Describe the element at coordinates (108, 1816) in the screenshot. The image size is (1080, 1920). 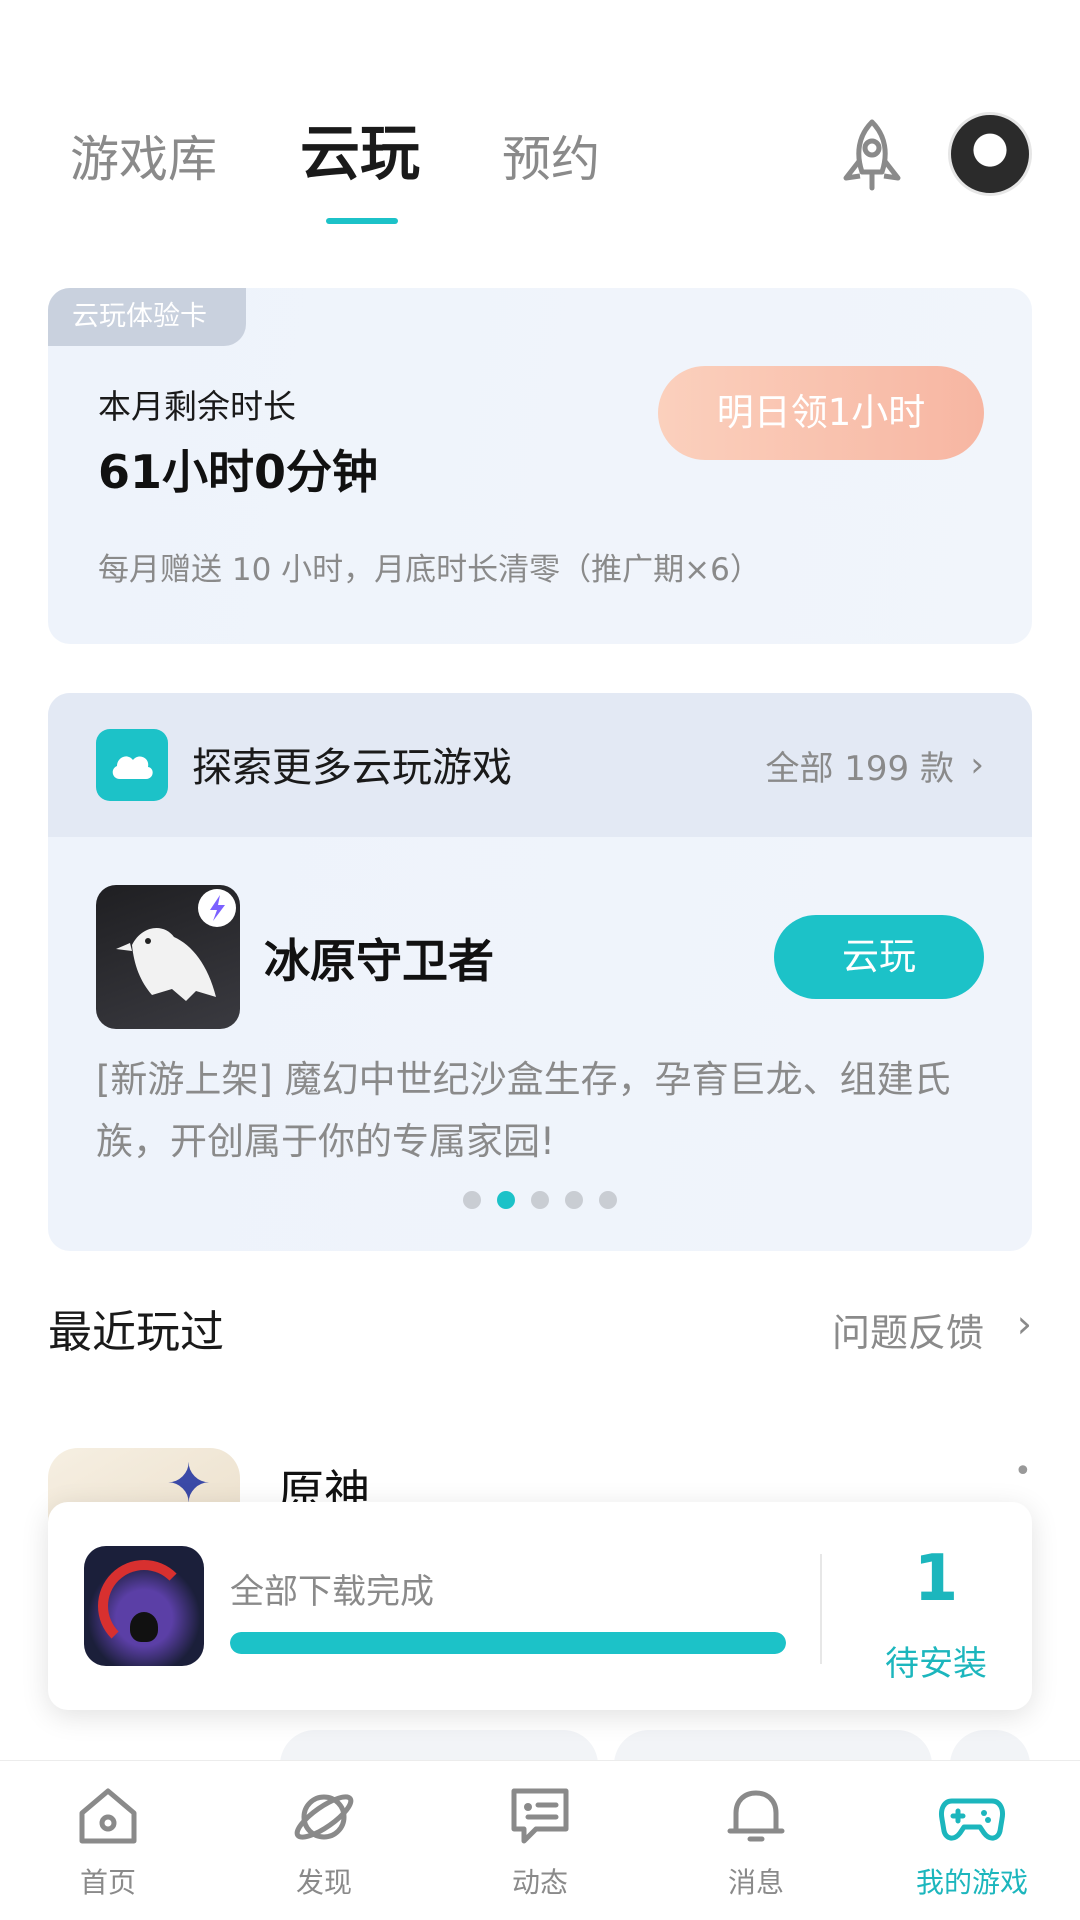
I see `home-icon` at that location.